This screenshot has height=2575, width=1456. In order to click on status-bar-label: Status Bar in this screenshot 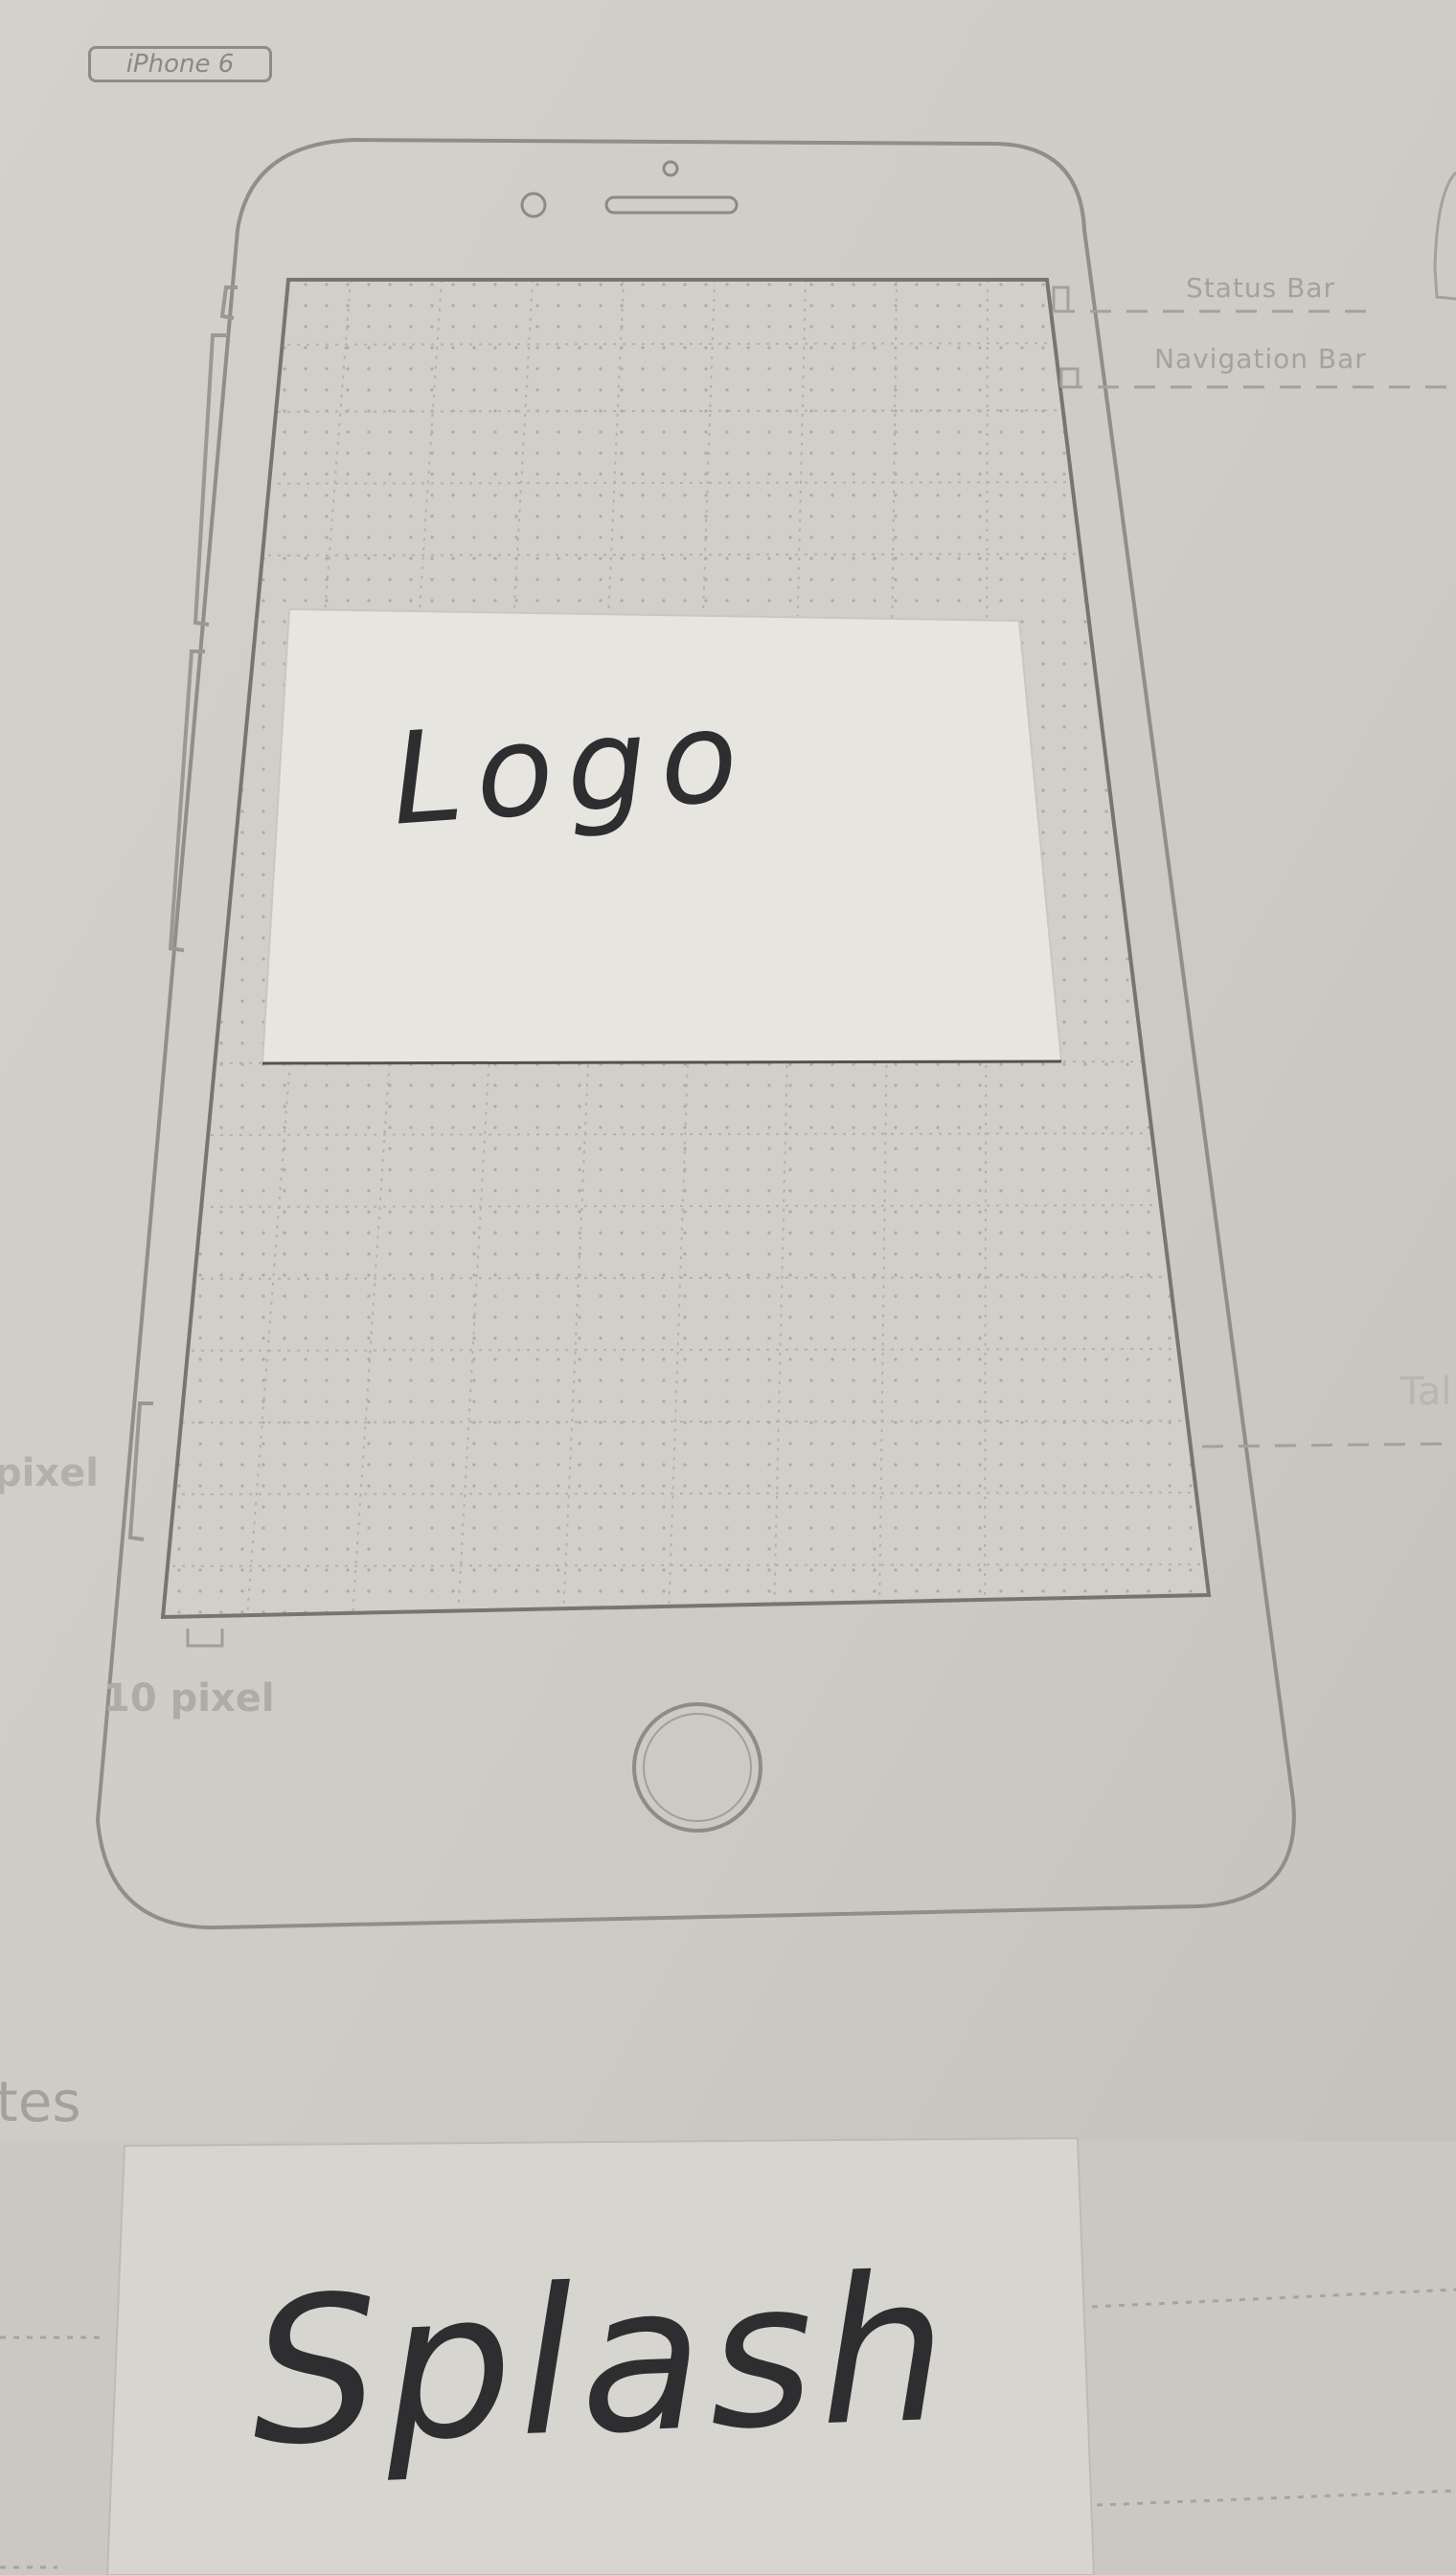, I will do `click(1261, 288)`.